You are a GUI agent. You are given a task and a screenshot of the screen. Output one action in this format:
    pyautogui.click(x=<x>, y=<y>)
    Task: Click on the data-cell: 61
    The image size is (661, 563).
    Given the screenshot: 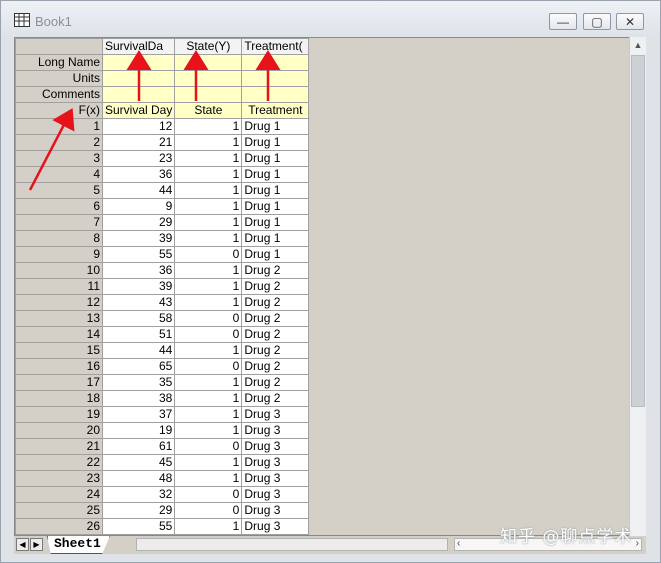 What is the action you would take?
    pyautogui.click(x=138, y=446)
    